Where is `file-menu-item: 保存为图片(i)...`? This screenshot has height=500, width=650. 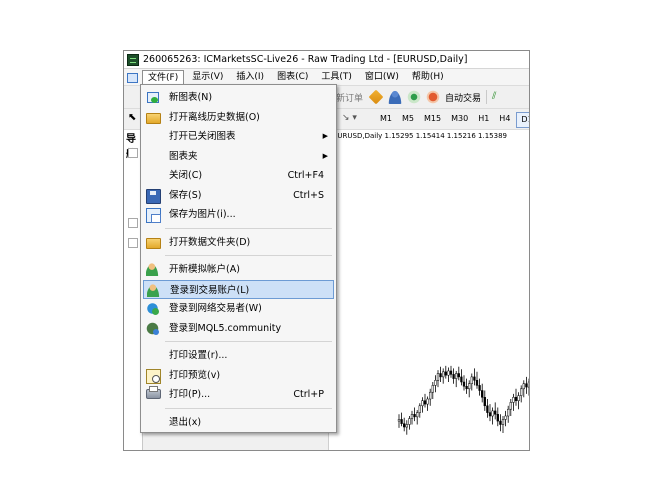
file-menu-item: 保存为图片(i)... is located at coordinates (238, 214).